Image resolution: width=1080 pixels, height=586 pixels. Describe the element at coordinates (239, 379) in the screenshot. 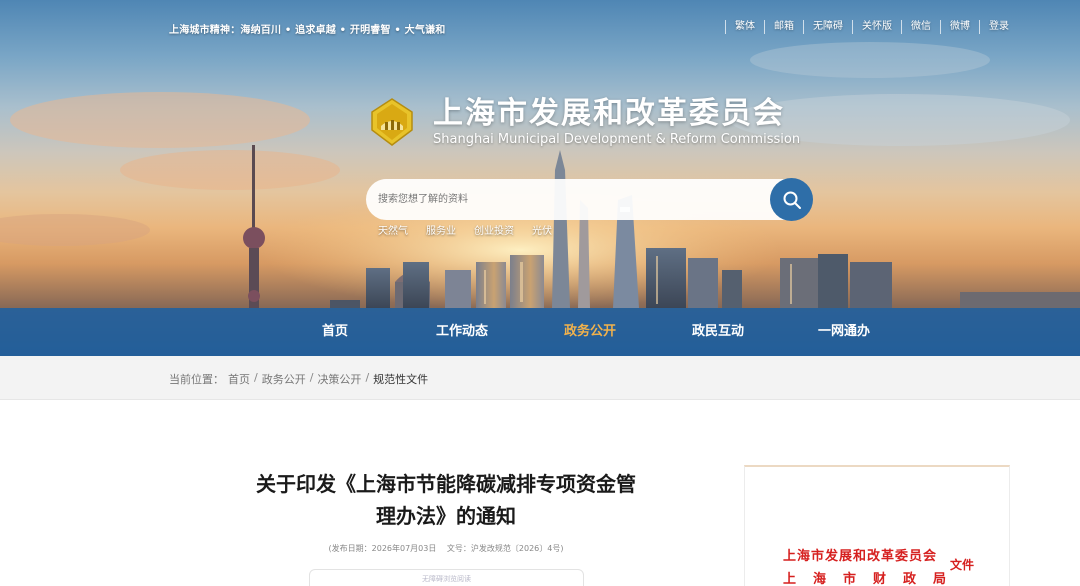

I see `breadcrumb-home: 首页` at that location.